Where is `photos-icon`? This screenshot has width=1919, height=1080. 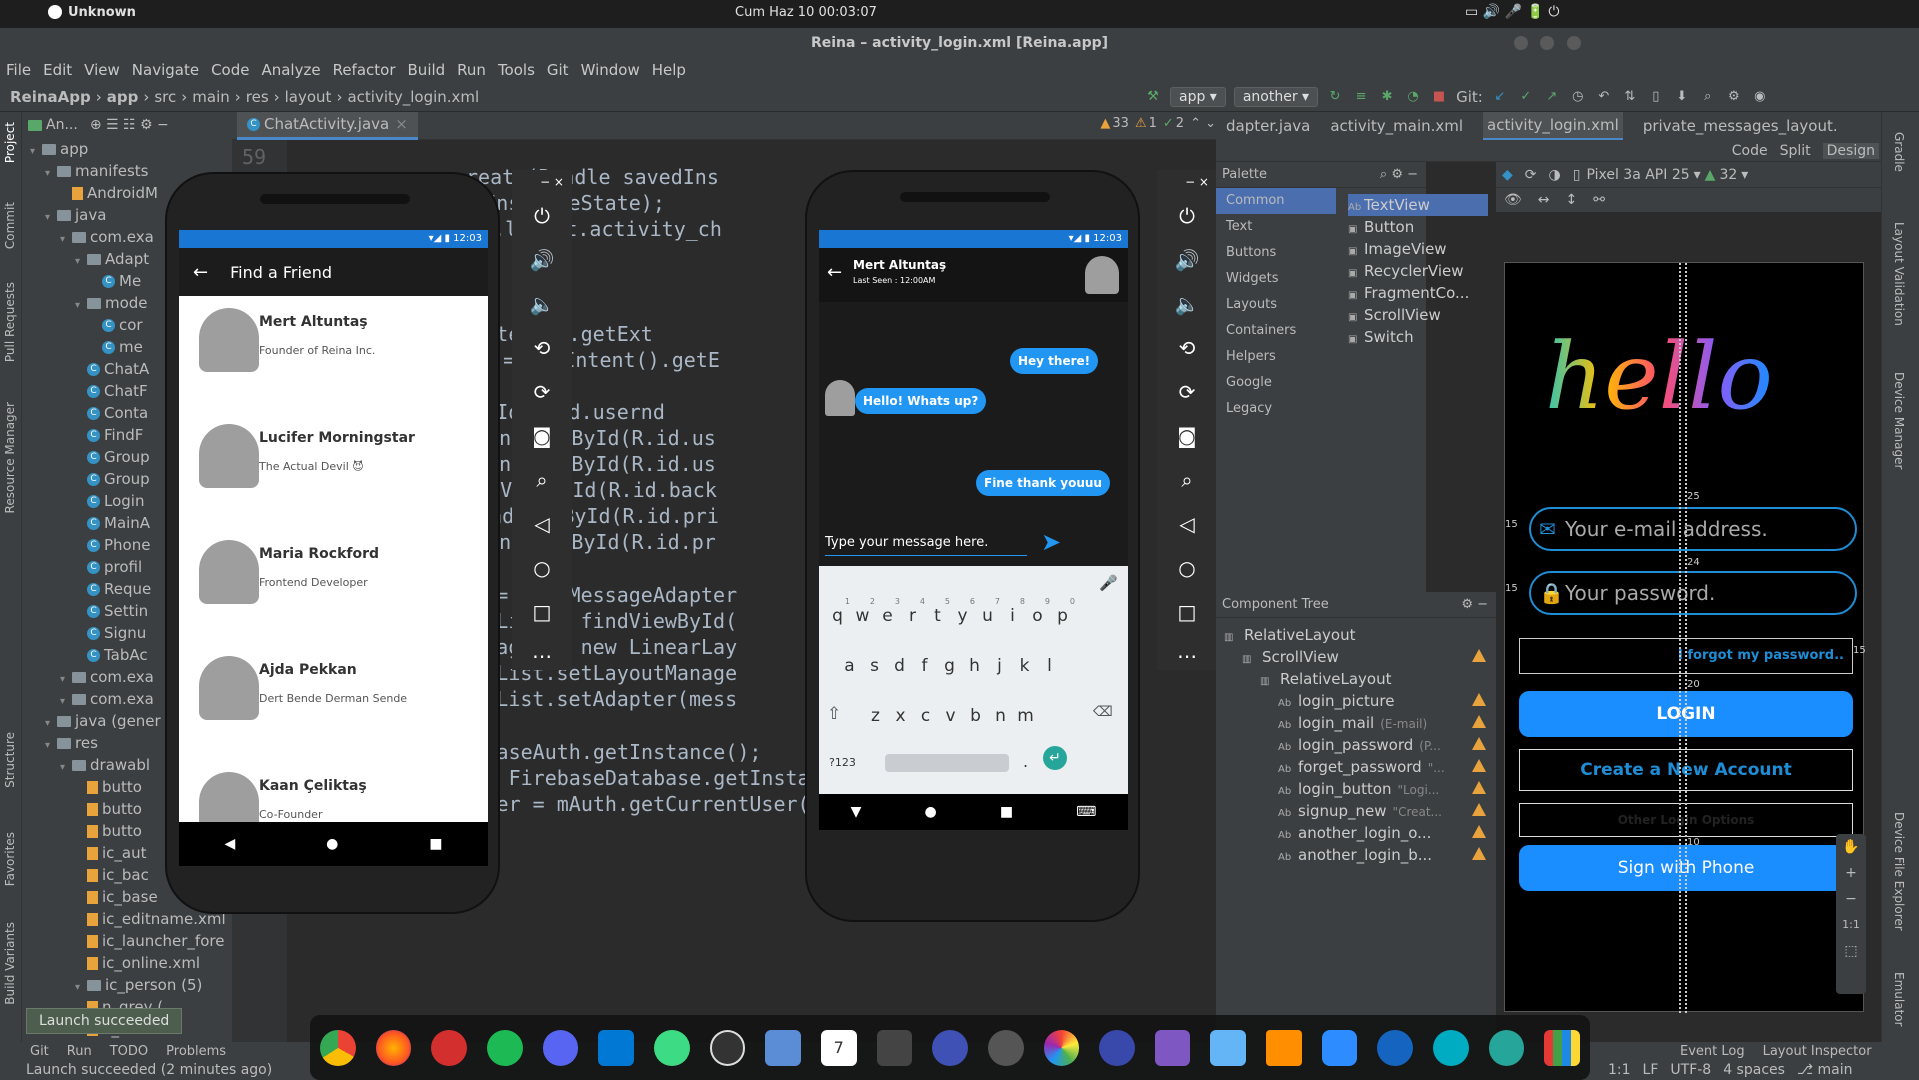
photos-icon is located at coordinates (1061, 1047).